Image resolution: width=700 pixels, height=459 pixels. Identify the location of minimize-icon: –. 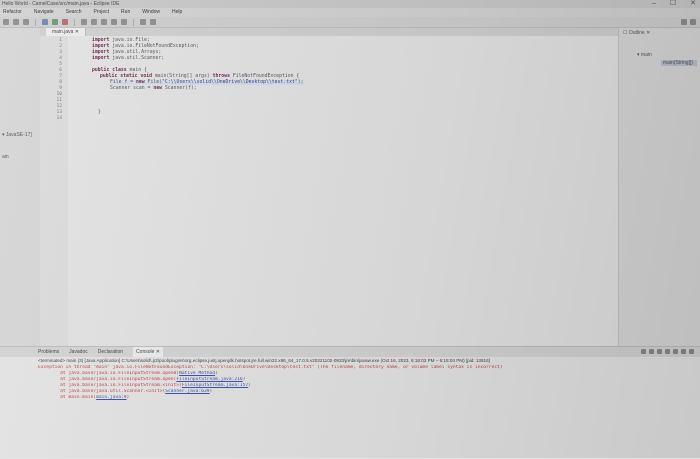
(654, 4).